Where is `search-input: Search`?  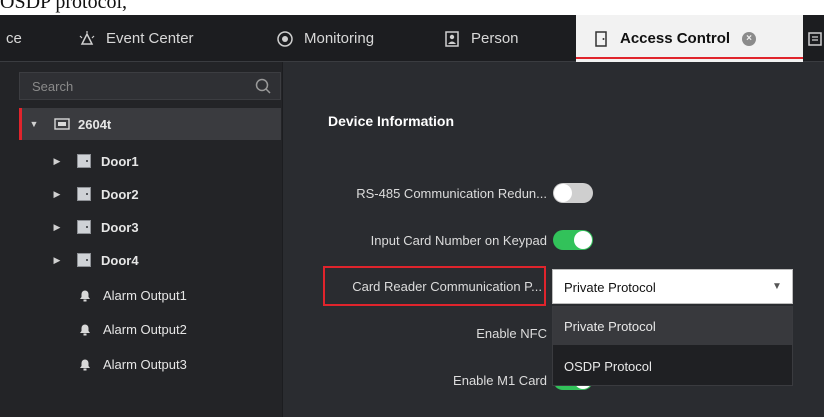
search-input: Search is located at coordinates (150, 86).